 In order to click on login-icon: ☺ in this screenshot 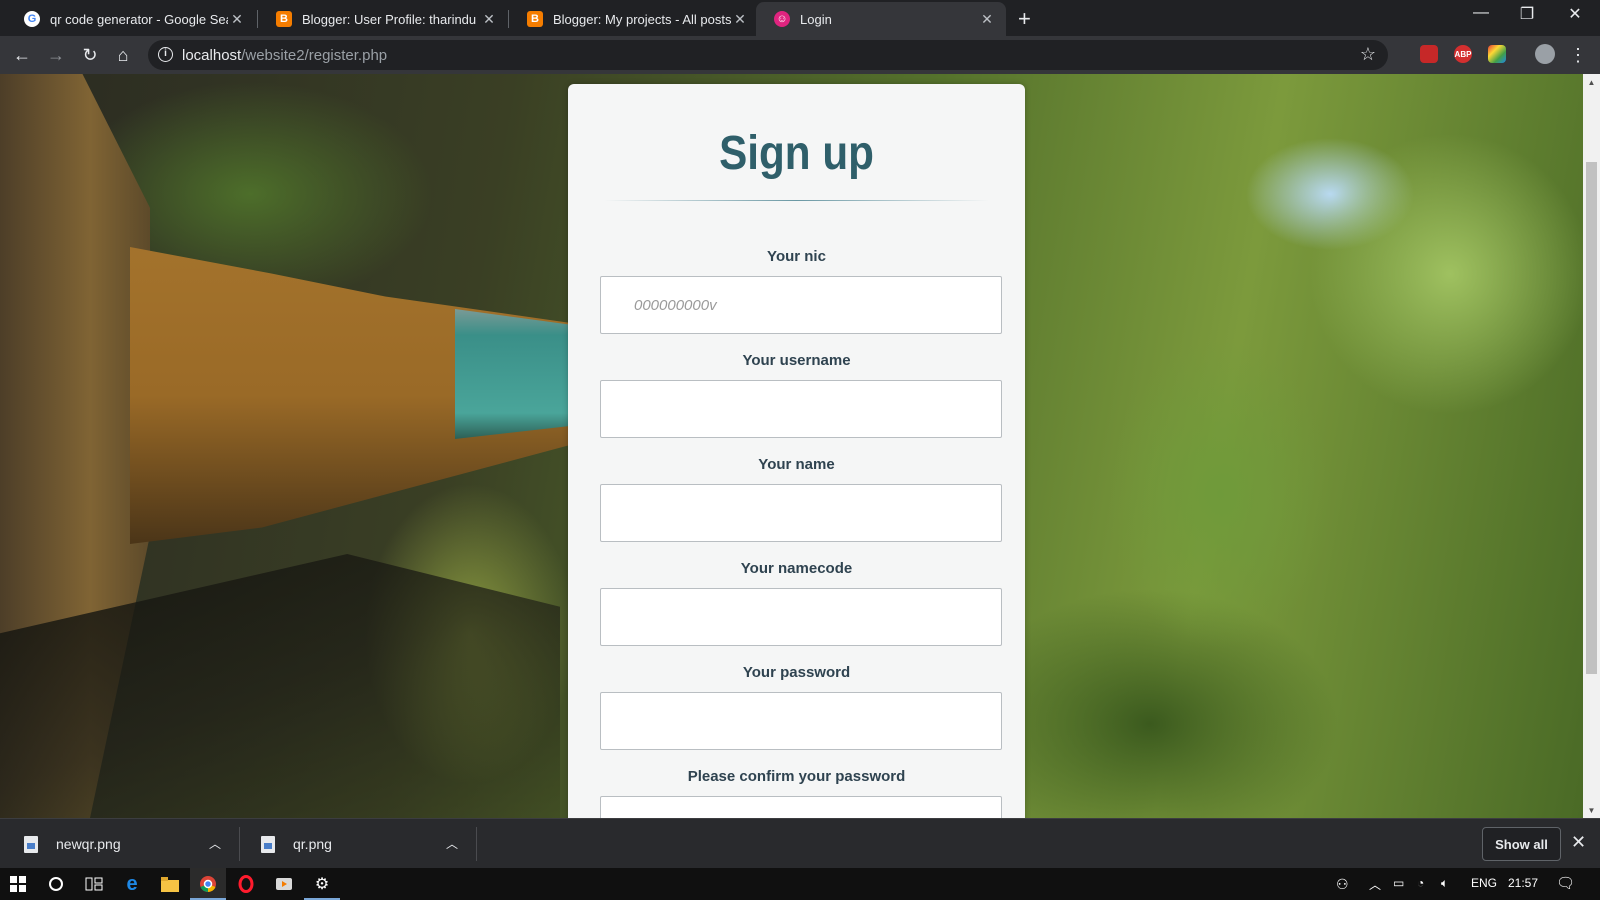, I will do `click(782, 19)`.